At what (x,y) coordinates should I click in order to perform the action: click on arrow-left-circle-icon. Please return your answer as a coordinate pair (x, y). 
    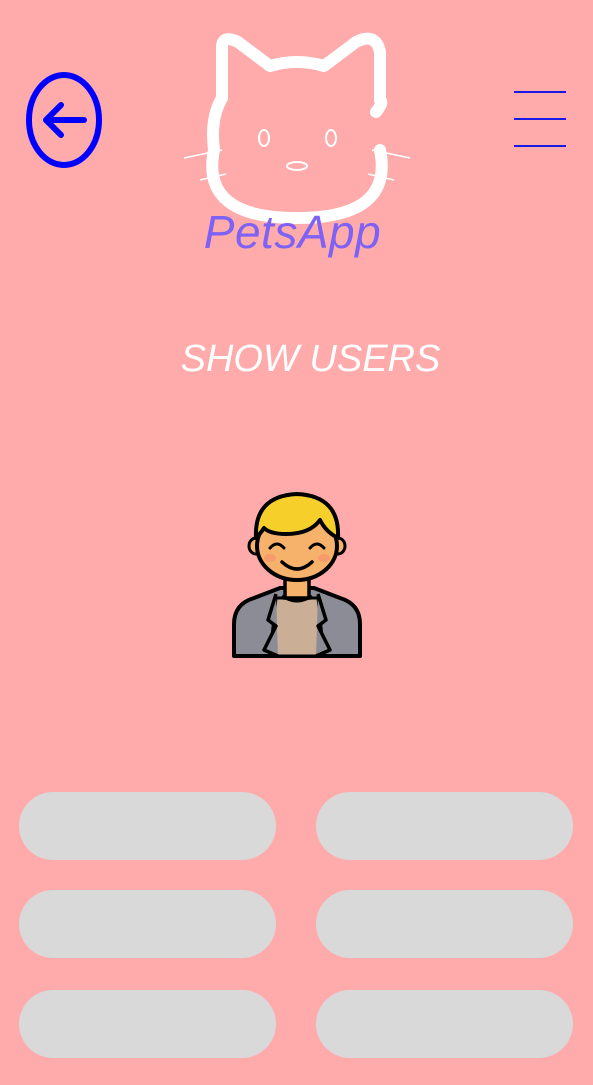
    Looking at the image, I should click on (64, 120).